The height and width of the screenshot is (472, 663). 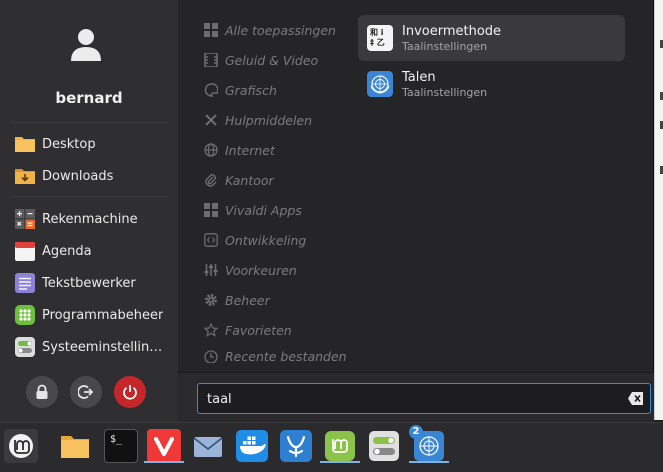 I want to click on window-count-badge: 2, so click(x=416, y=432).